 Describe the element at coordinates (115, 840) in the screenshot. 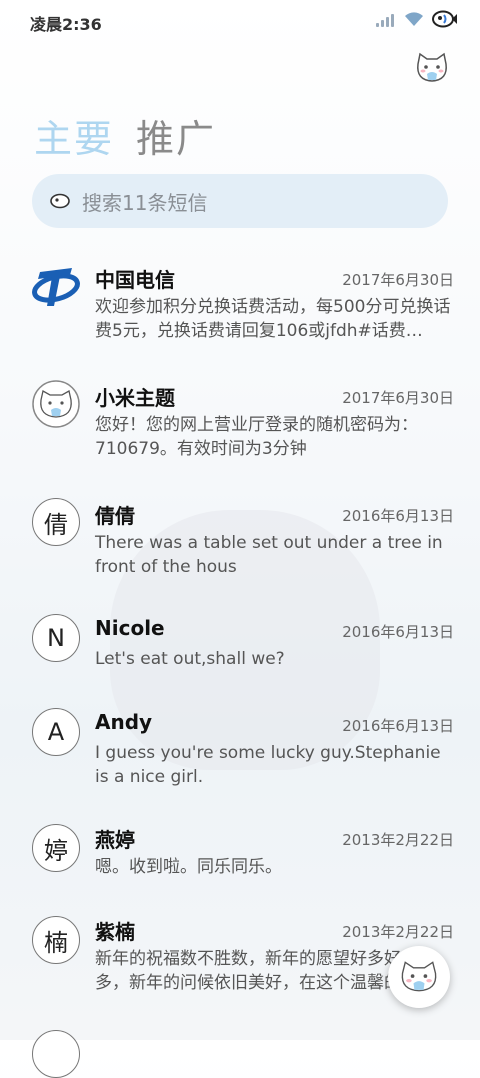

I see `contact-name: 燕婷` at that location.